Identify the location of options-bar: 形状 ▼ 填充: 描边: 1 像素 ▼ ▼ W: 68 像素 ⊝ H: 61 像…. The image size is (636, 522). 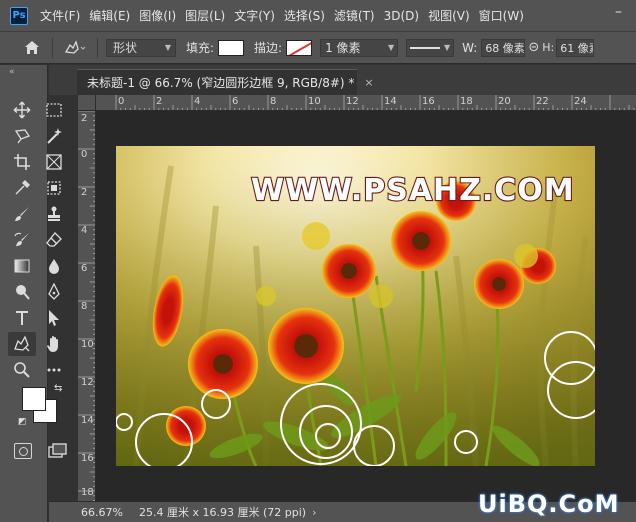
(318, 47).